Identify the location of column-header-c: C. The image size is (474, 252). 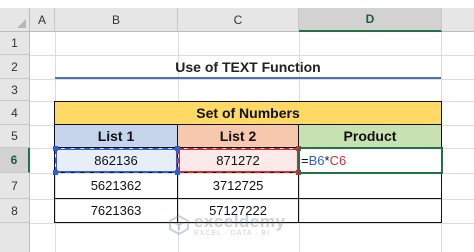
(238, 20).